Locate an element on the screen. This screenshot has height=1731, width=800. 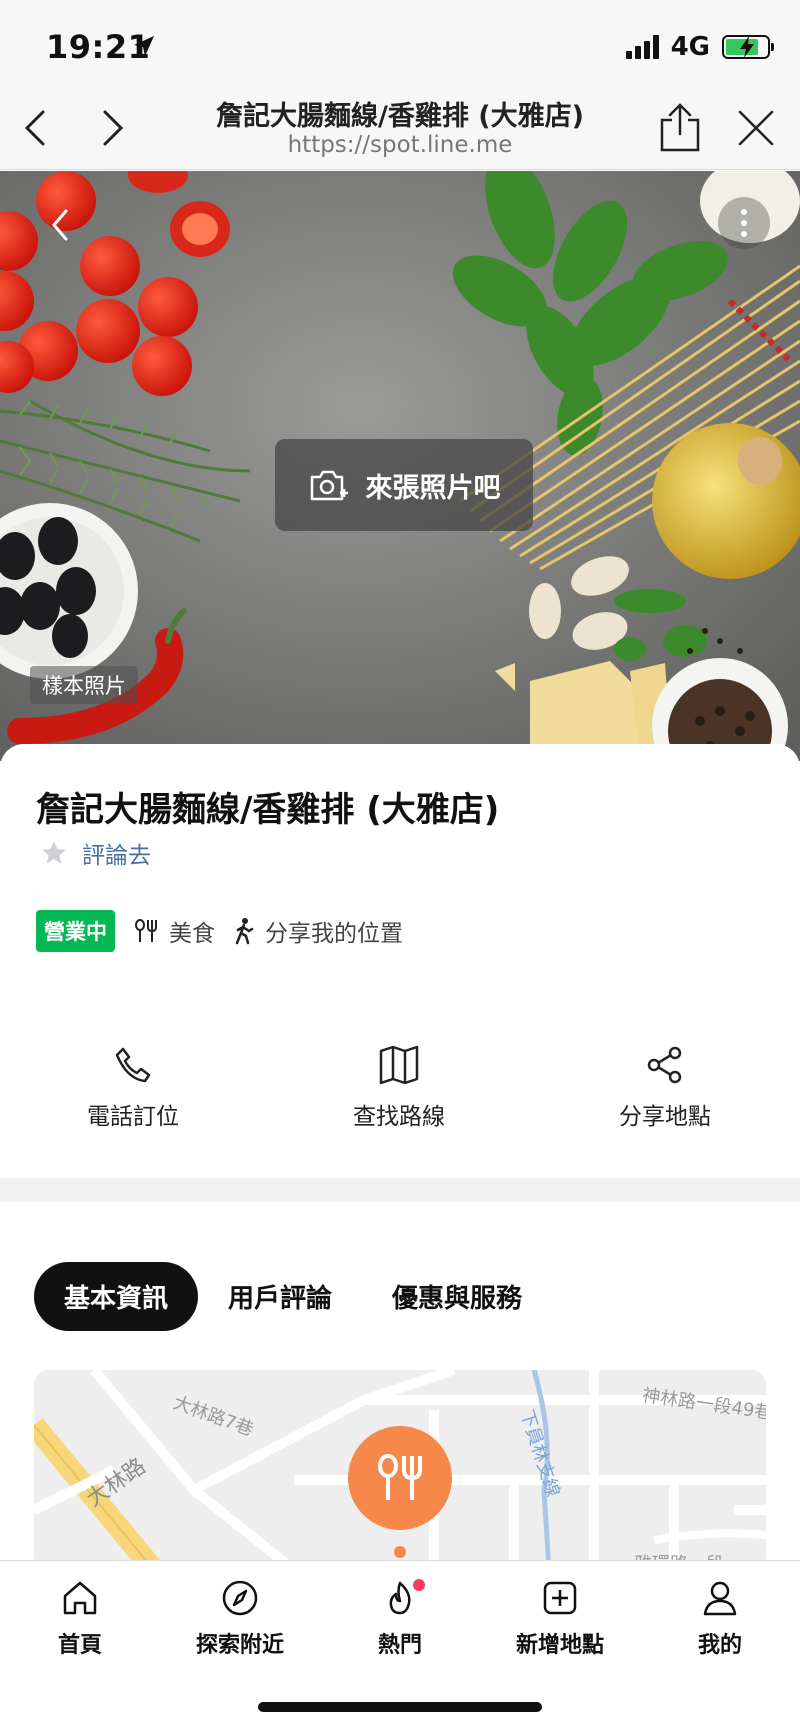
charging-bolt-icon is located at coordinates (747, 47).